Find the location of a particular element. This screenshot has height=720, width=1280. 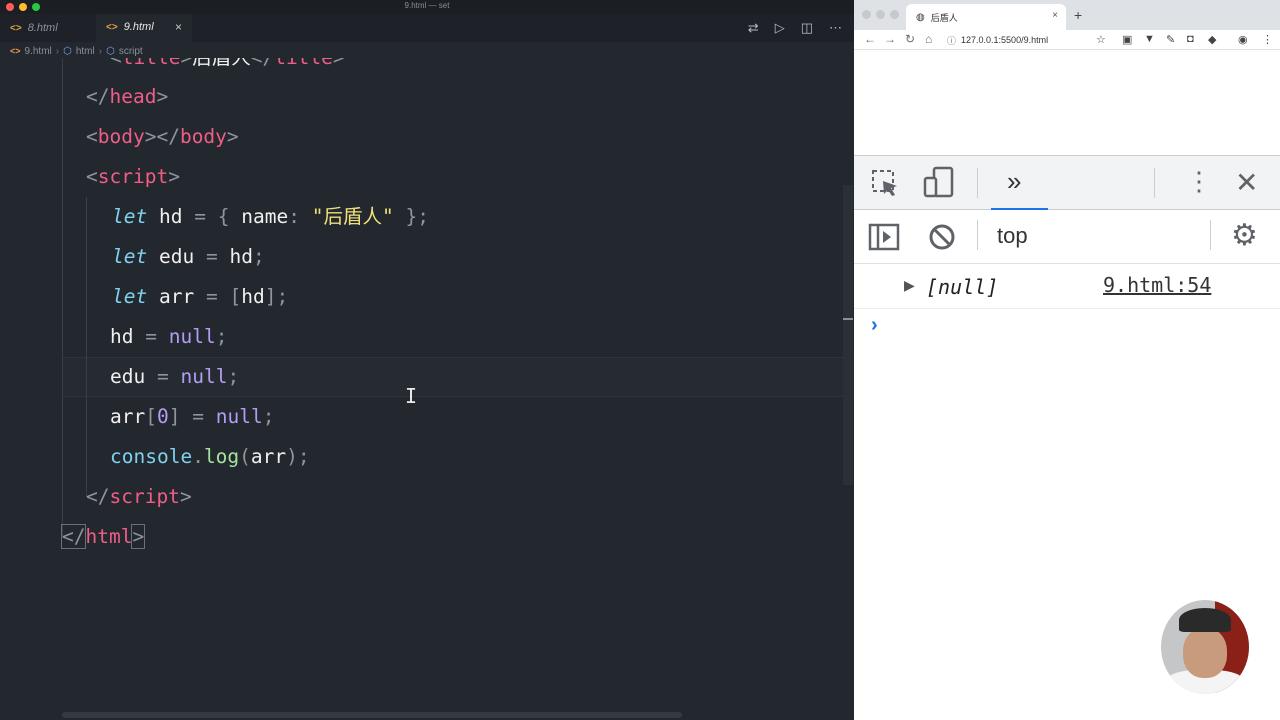

tab-label: 9.html is located at coordinates (138, 27).